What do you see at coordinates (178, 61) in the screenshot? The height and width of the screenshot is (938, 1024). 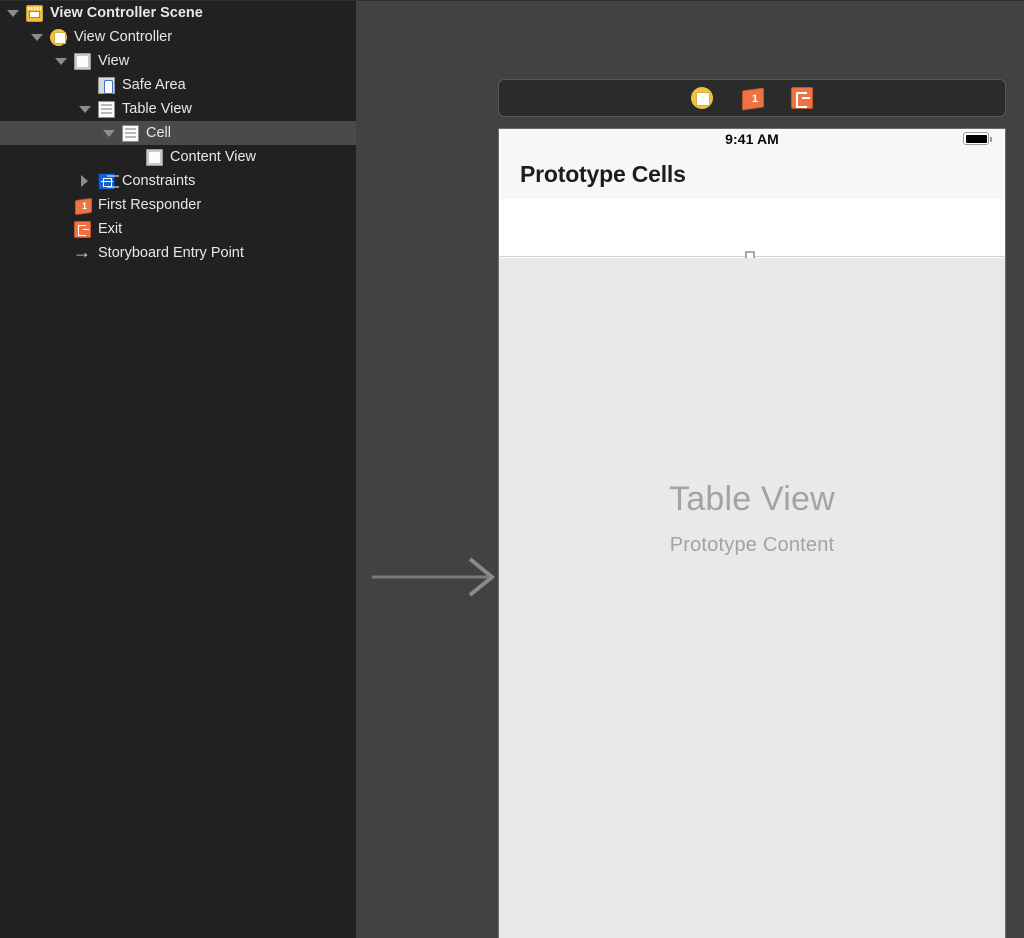 I see `outline-row-view: View` at bounding box center [178, 61].